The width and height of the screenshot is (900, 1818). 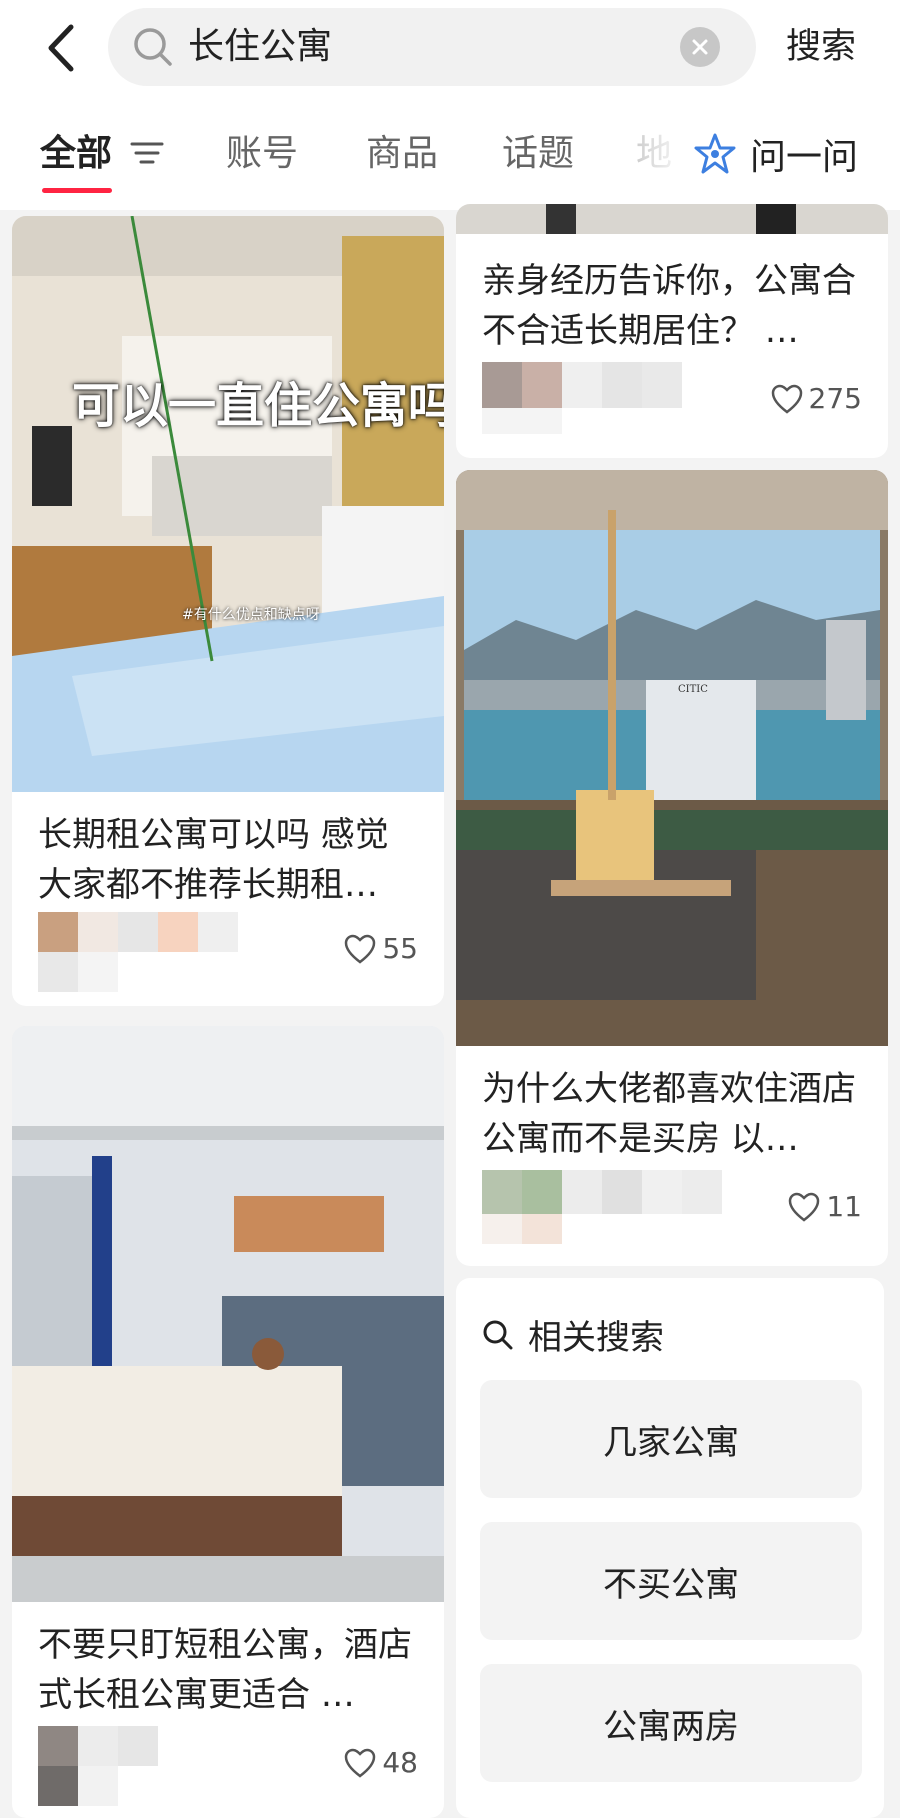 I want to click on note-meta: 48, so click(x=228, y=1766).